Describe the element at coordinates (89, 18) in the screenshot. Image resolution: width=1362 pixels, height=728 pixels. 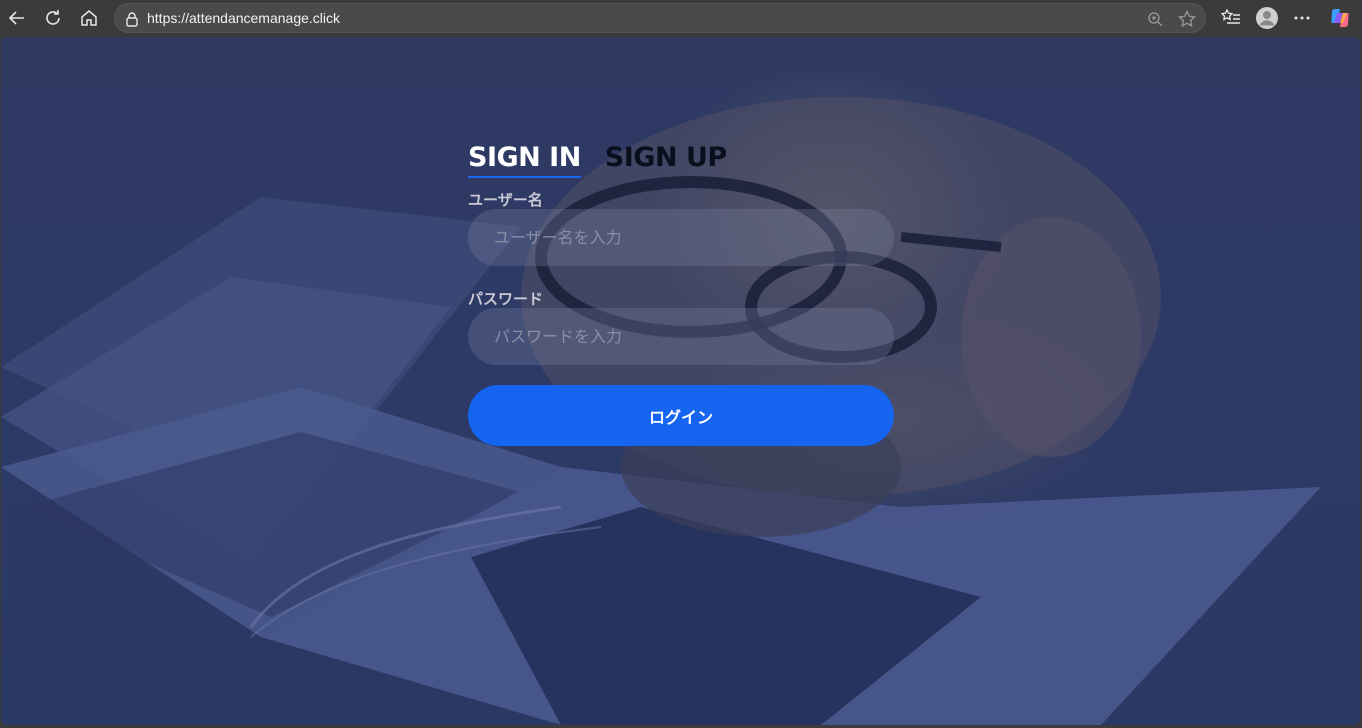
I see `home-icon` at that location.